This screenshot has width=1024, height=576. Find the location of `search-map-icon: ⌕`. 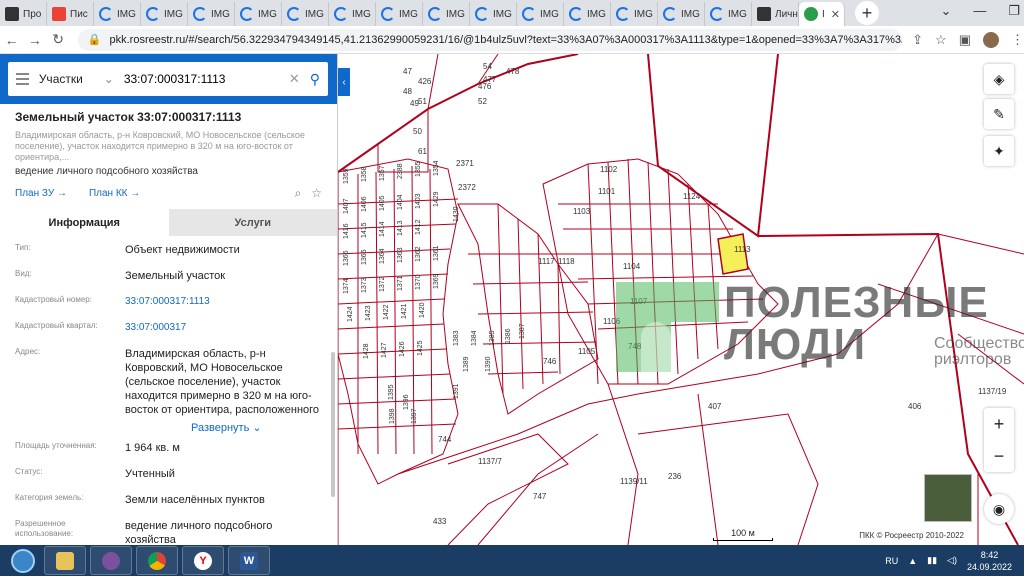

search-map-icon: ⌕ is located at coordinates (298, 193).